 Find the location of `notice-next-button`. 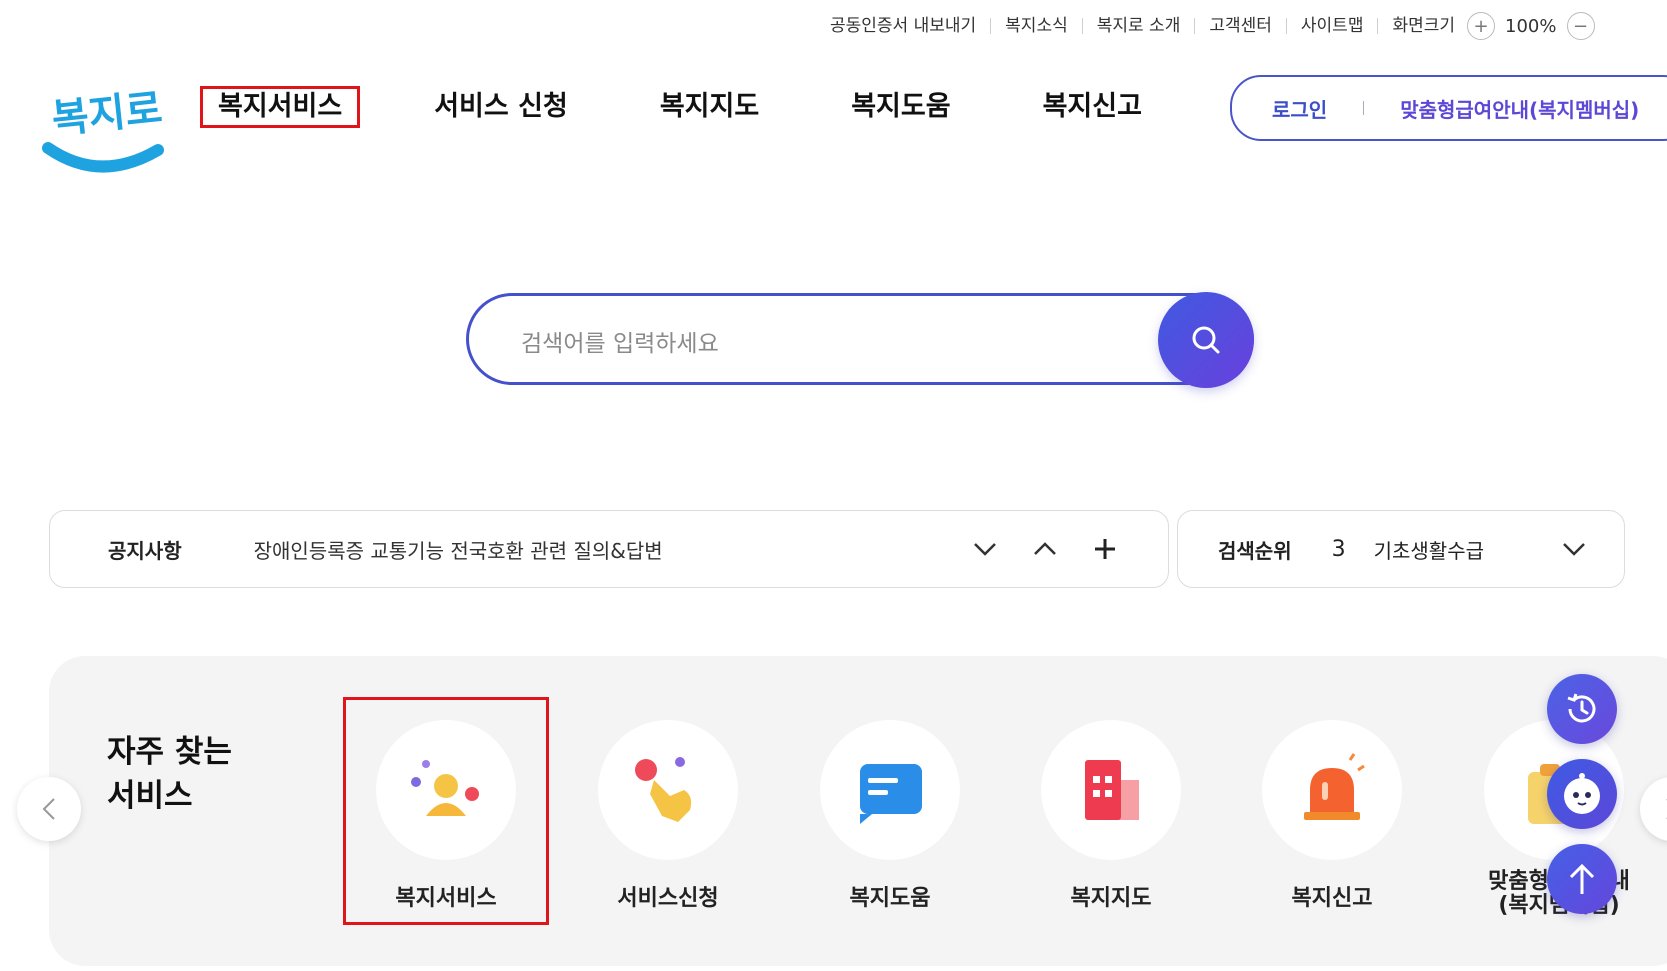

notice-next-button is located at coordinates (985, 549).